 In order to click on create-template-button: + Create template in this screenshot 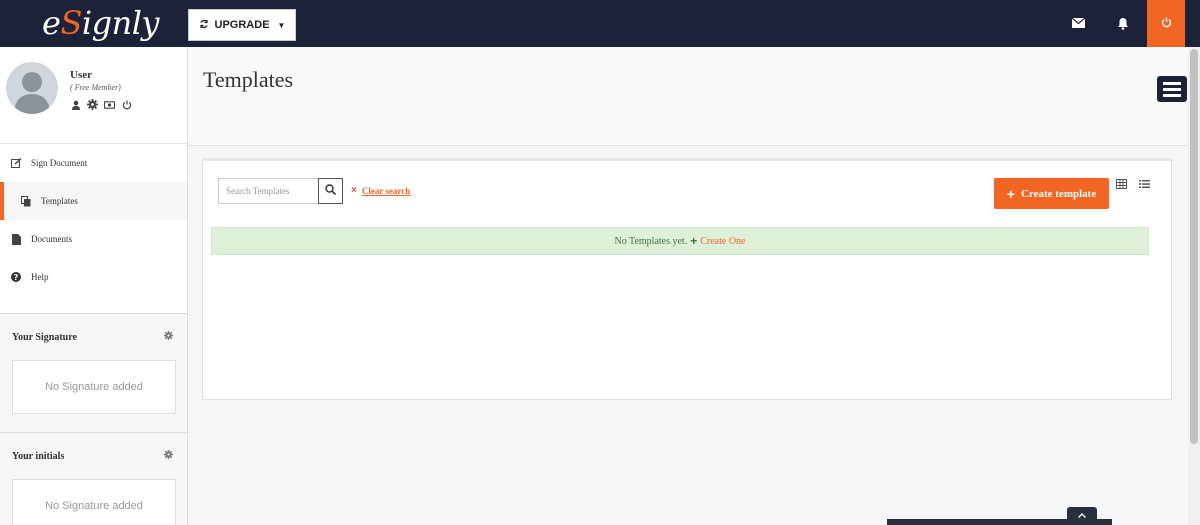, I will do `click(1051, 193)`.